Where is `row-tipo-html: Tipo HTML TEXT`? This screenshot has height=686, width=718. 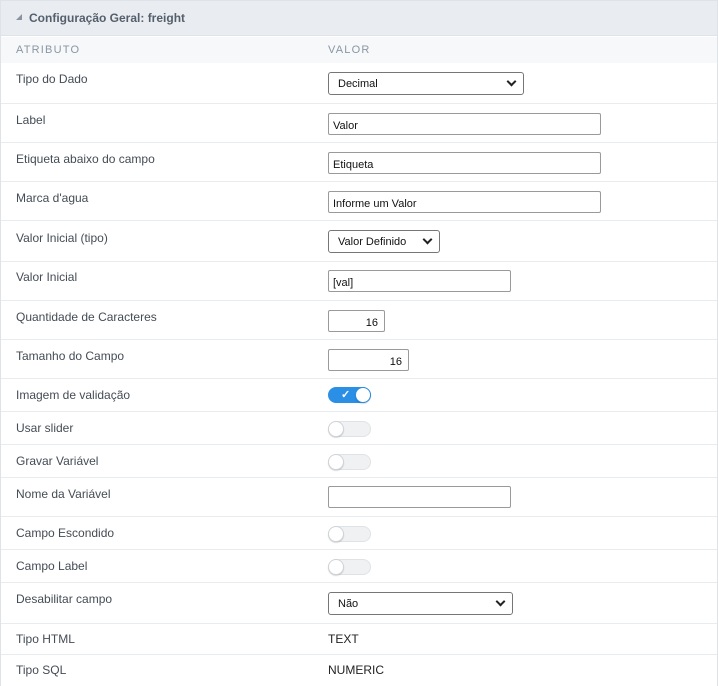
row-tipo-html: Tipo HTML TEXT is located at coordinates (359, 639).